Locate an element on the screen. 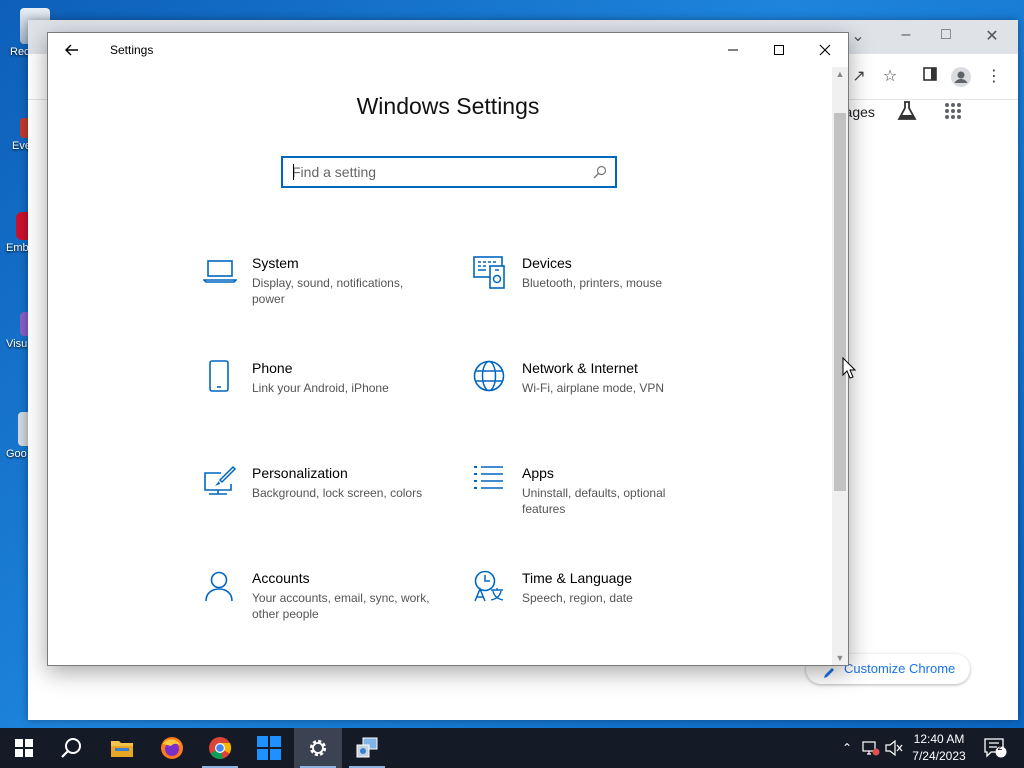 The height and width of the screenshot is (768, 1024). maximize-button is located at coordinates (779, 50).